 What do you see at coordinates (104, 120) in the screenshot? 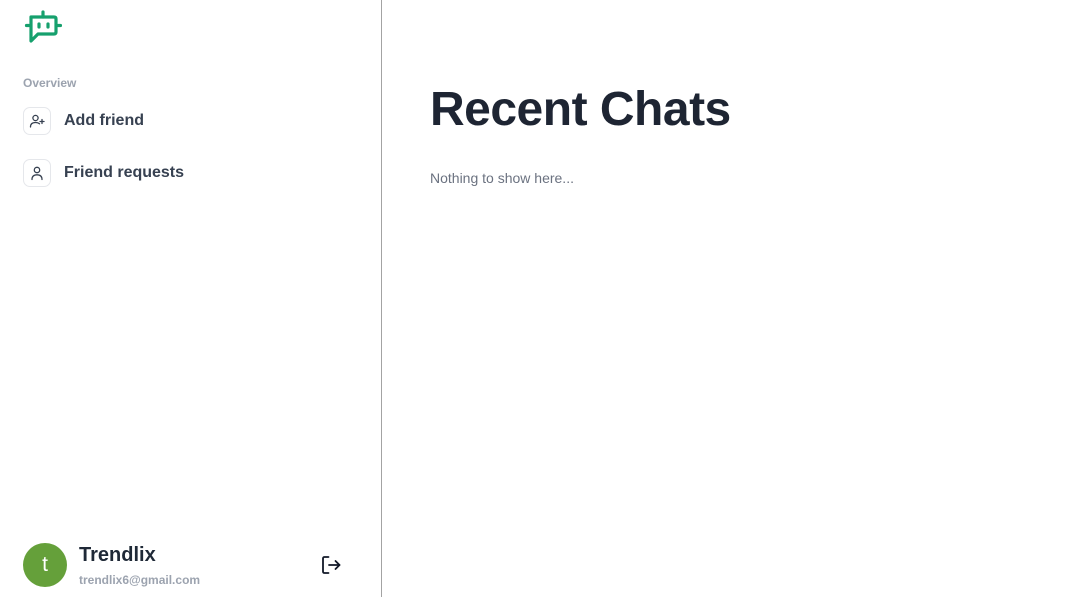
I see `sidebar-item-label: Add friend` at bounding box center [104, 120].